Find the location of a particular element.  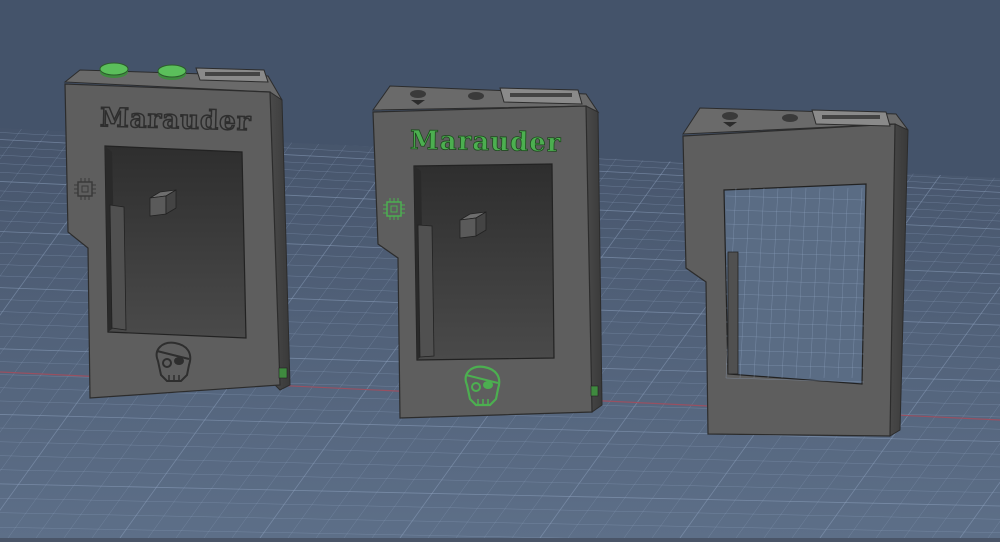

case-3-screen-opening is located at coordinates (795, 284).